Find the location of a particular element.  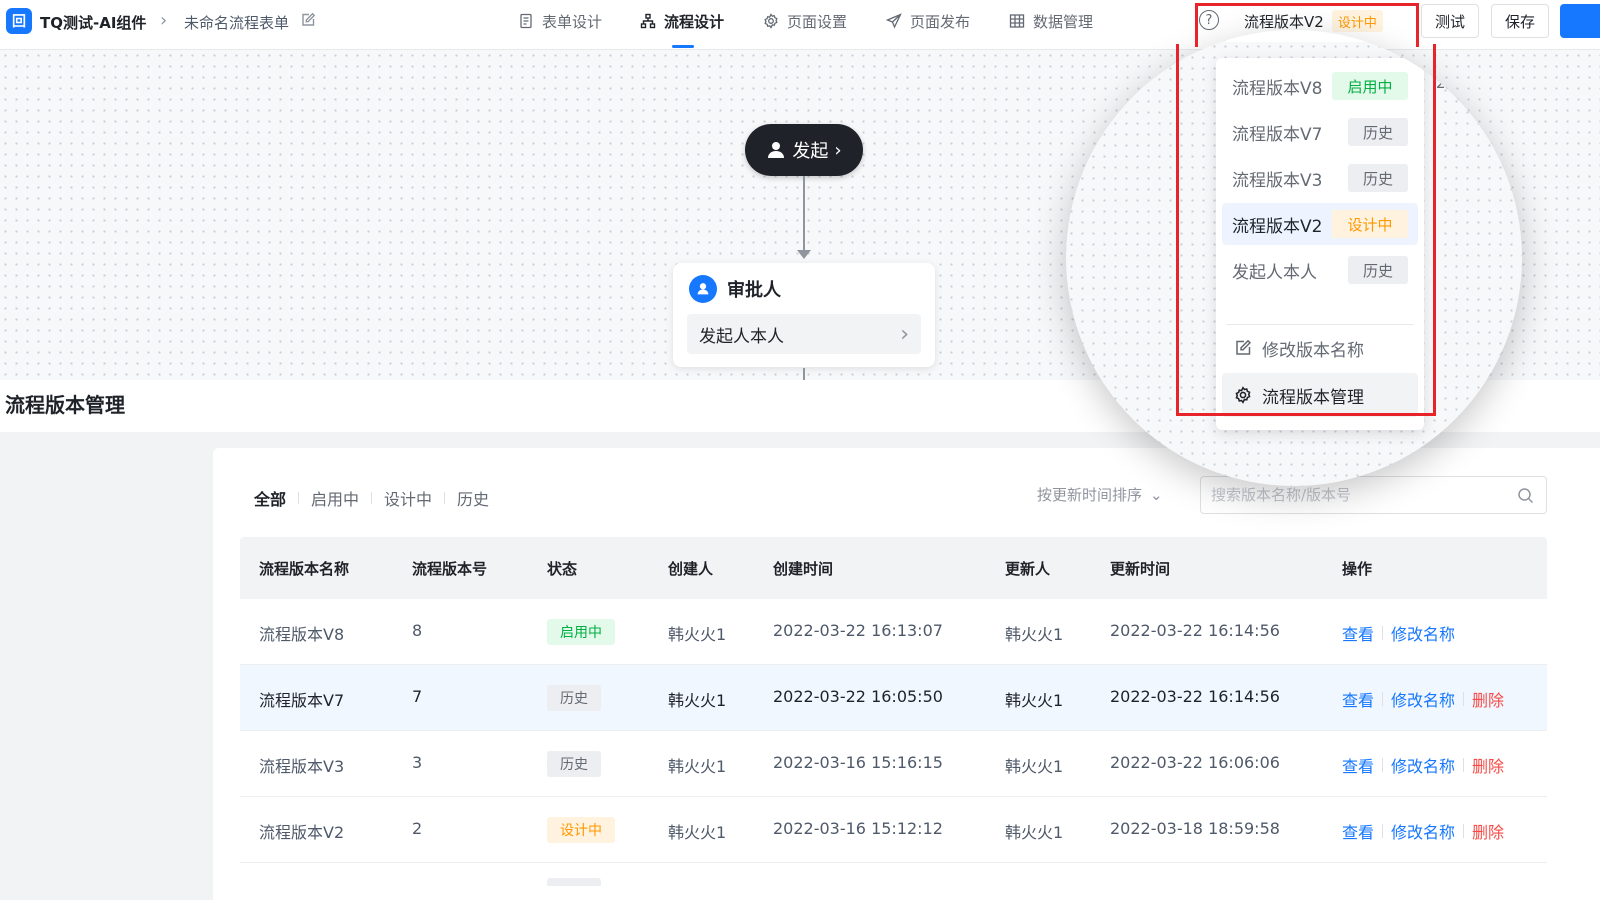

approver-node: 审批人 发起人本人 › is located at coordinates (804, 315).